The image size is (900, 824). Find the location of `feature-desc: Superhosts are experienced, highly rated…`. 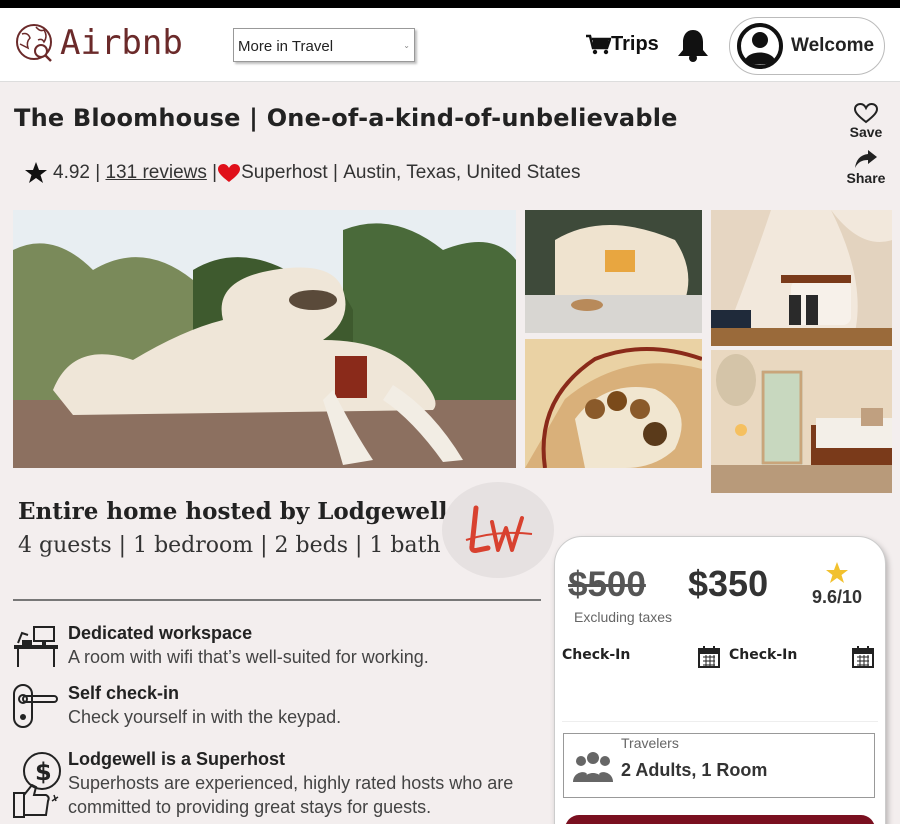

feature-desc: Superhosts are experienced, highly rated… is located at coordinates (291, 795).